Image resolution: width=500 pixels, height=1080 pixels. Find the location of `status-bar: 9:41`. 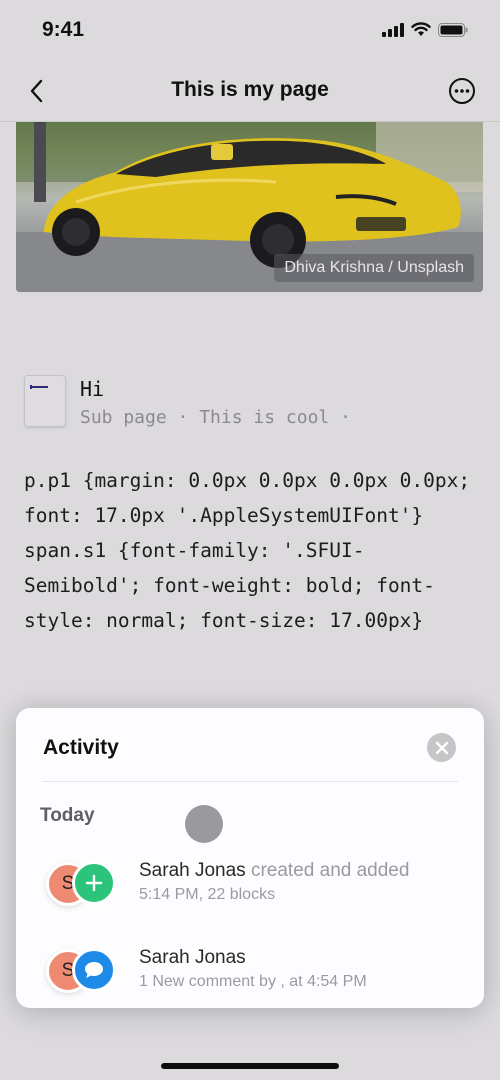

status-bar: 9:41 is located at coordinates (250, 30).